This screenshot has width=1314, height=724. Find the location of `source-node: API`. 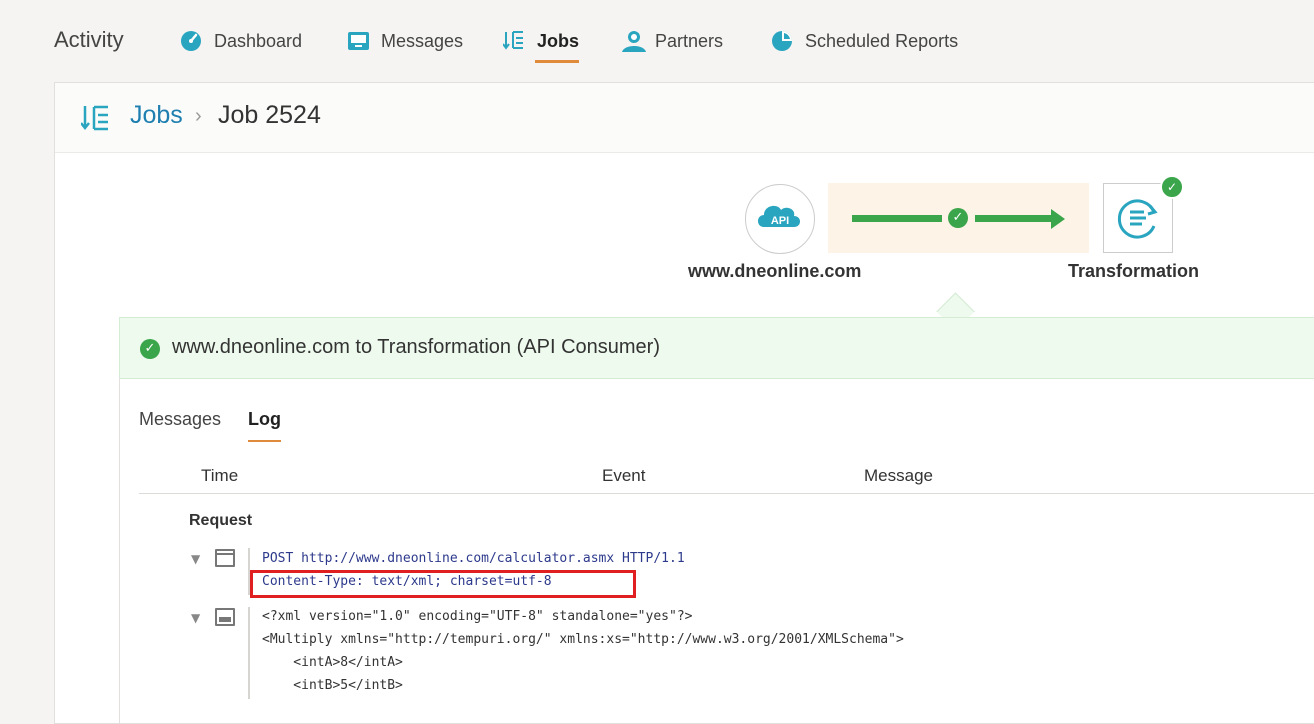

source-node: API is located at coordinates (780, 219).